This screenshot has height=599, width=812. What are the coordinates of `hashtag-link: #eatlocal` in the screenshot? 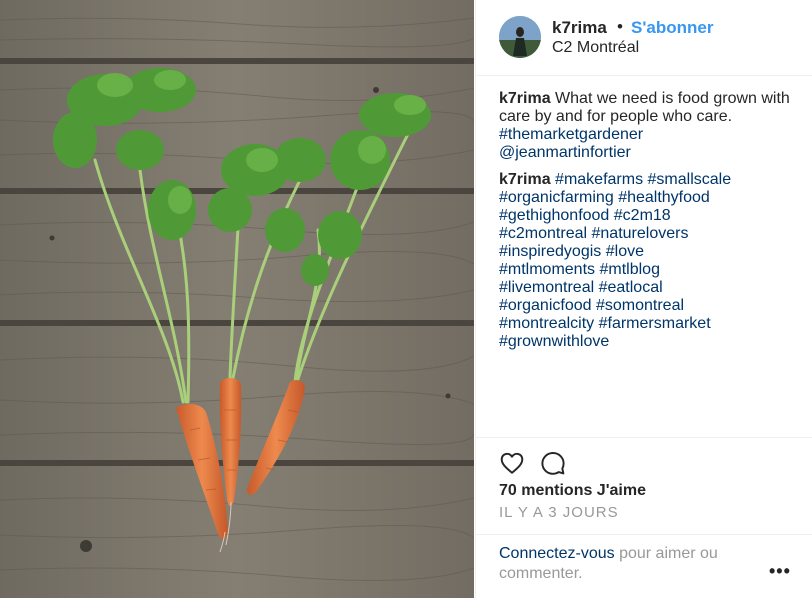 It's located at (631, 287).